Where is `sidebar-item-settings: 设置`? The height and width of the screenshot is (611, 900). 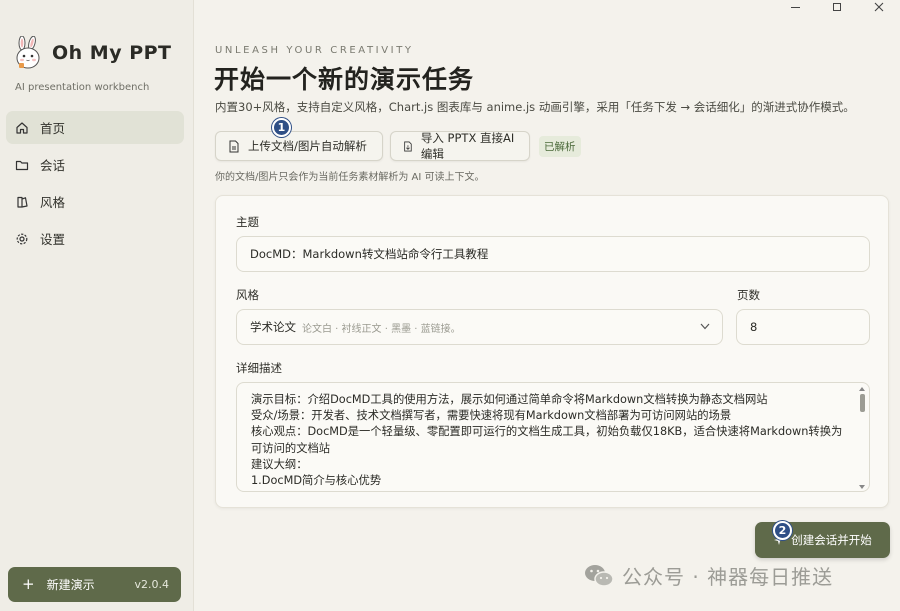
sidebar-item-settings: 设置 is located at coordinates (95, 238).